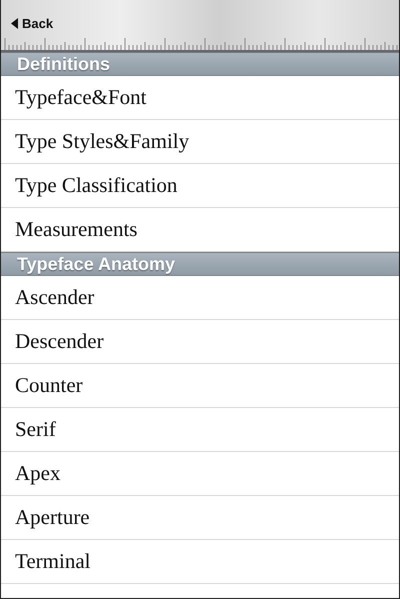 The height and width of the screenshot is (599, 400). What do you see at coordinates (200, 264) in the screenshot?
I see `section-header: Typeface Anatomy` at bounding box center [200, 264].